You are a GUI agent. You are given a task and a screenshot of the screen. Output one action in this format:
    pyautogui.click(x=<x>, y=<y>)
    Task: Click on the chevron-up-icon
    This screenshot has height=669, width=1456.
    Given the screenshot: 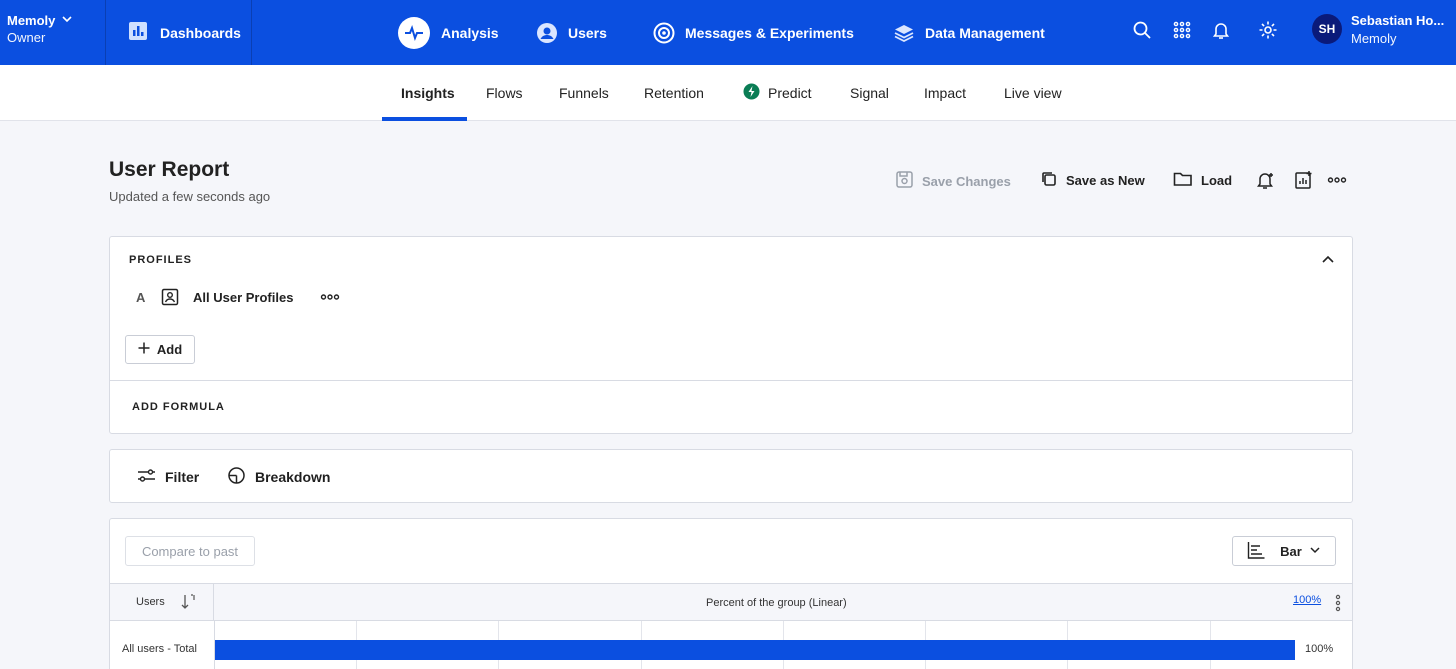 What is the action you would take?
    pyautogui.click(x=1328, y=262)
    